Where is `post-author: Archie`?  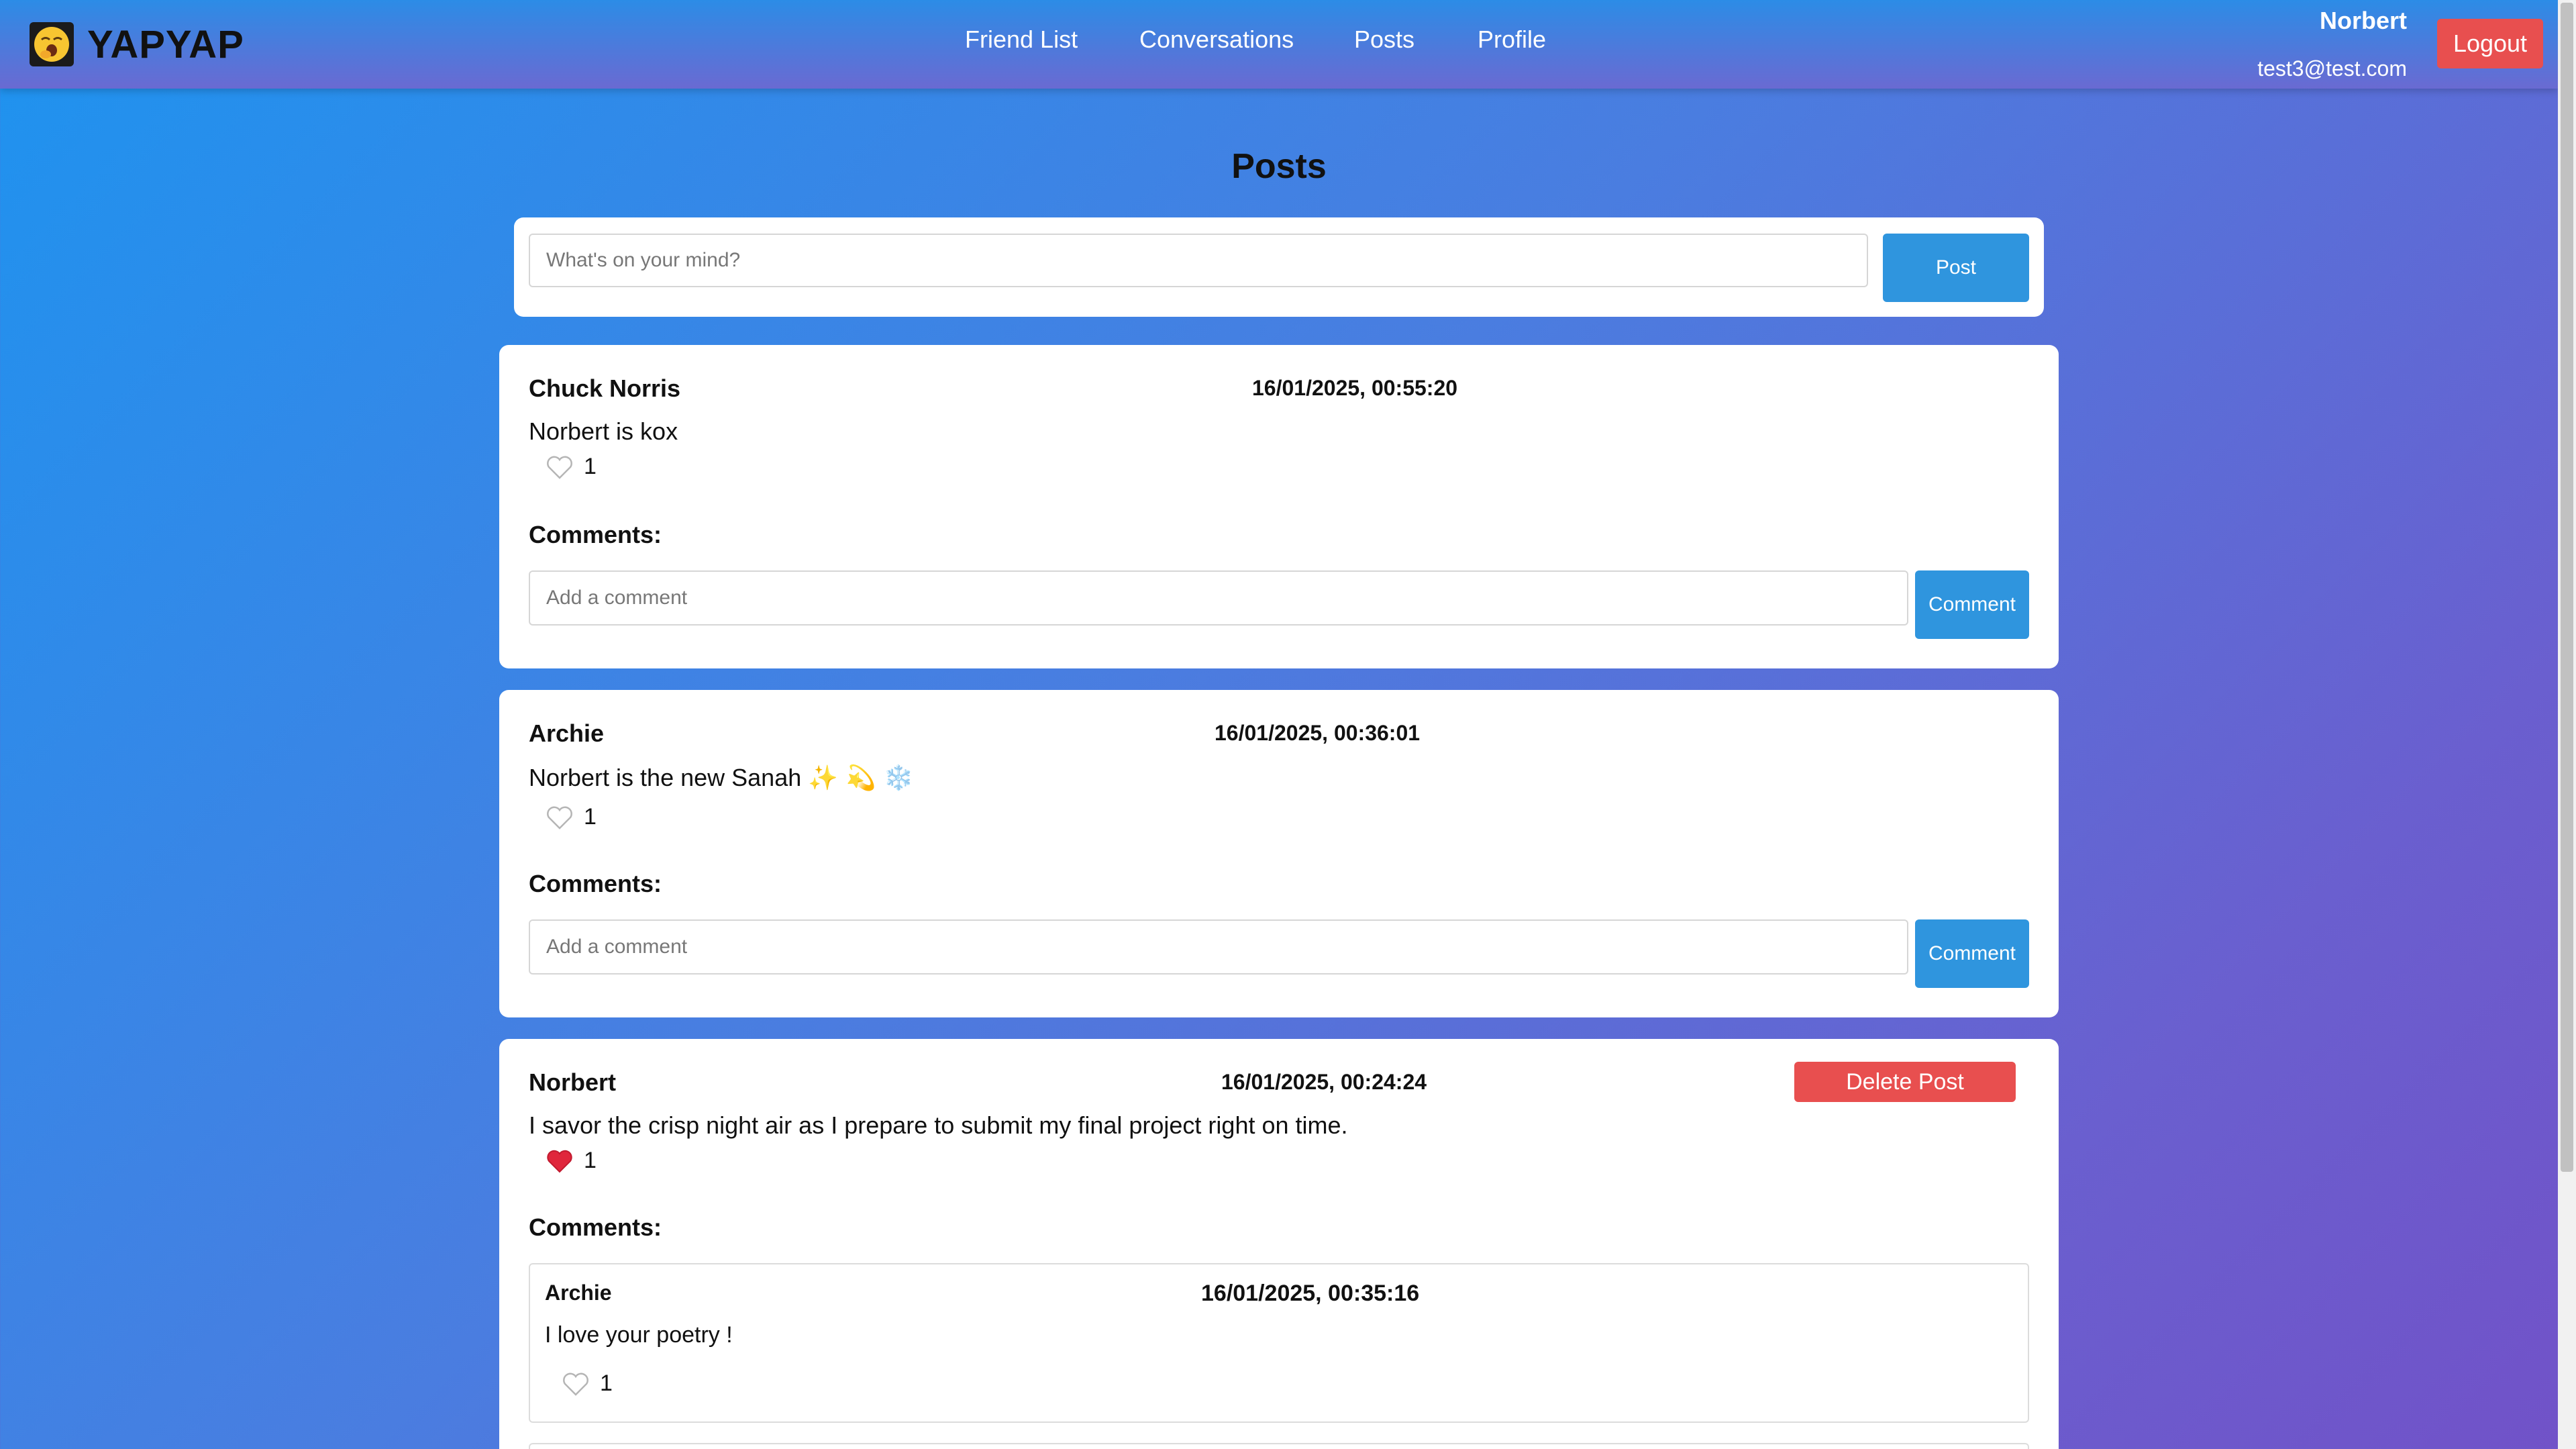 post-author: Archie is located at coordinates (567, 733).